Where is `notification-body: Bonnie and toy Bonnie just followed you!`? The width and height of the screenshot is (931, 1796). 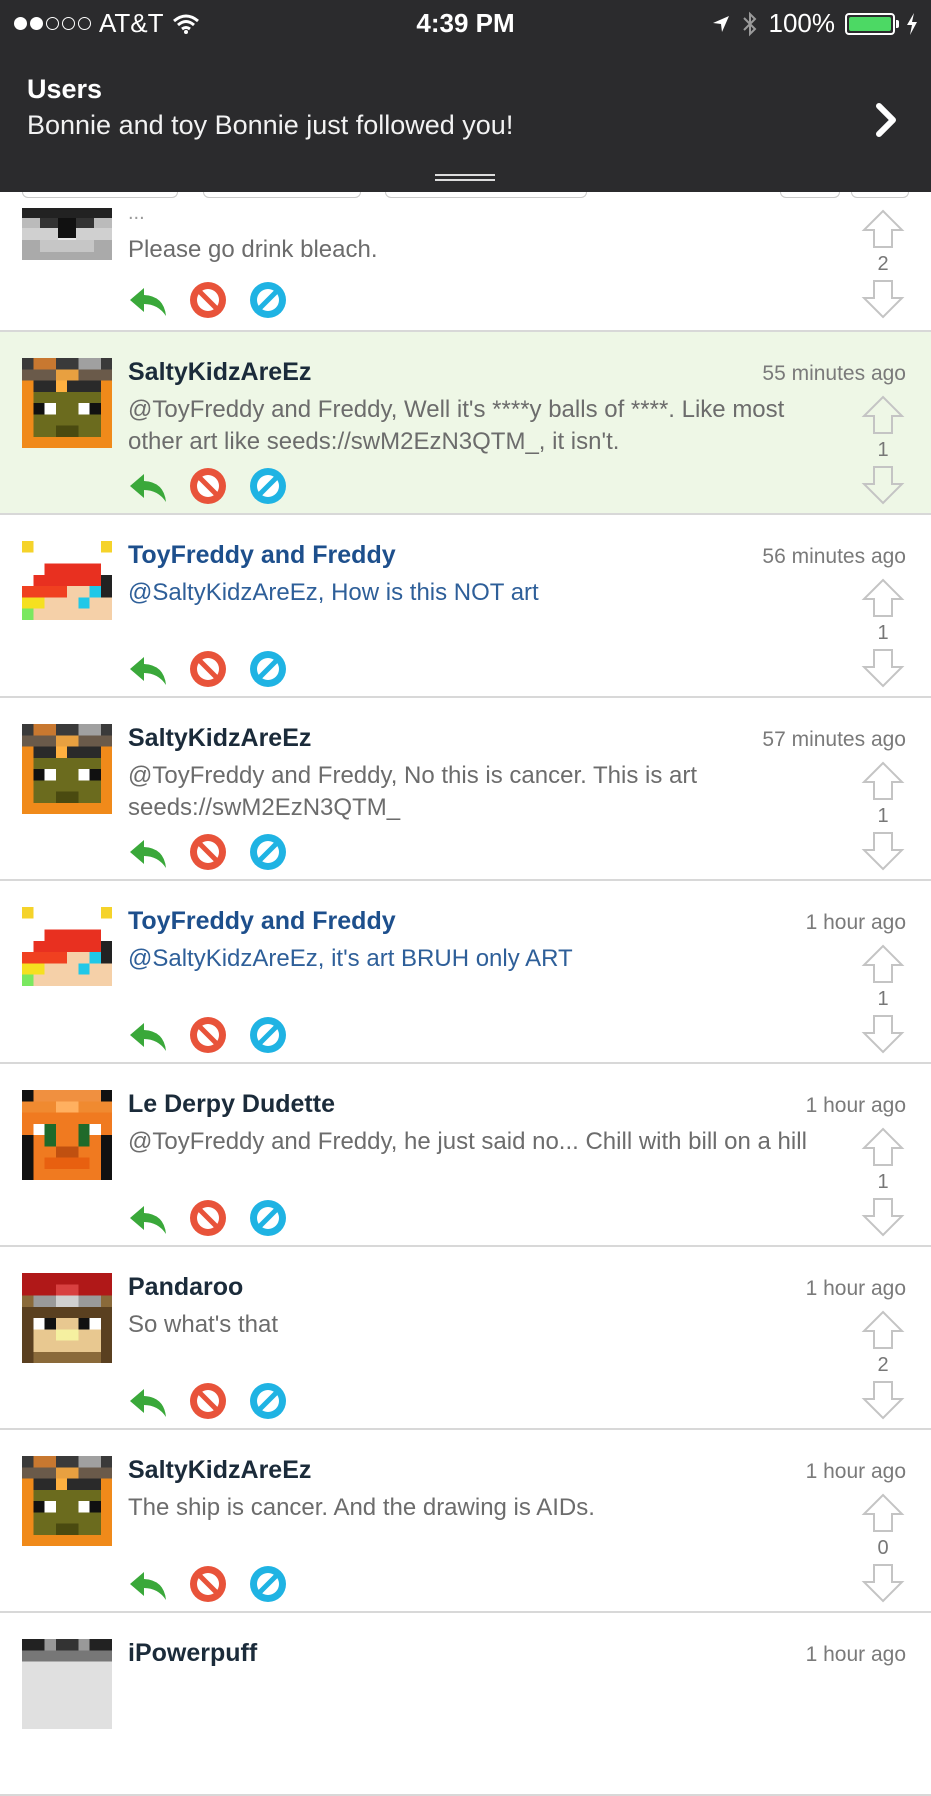 notification-body: Bonnie and toy Bonnie just followed you! is located at coordinates (270, 125).